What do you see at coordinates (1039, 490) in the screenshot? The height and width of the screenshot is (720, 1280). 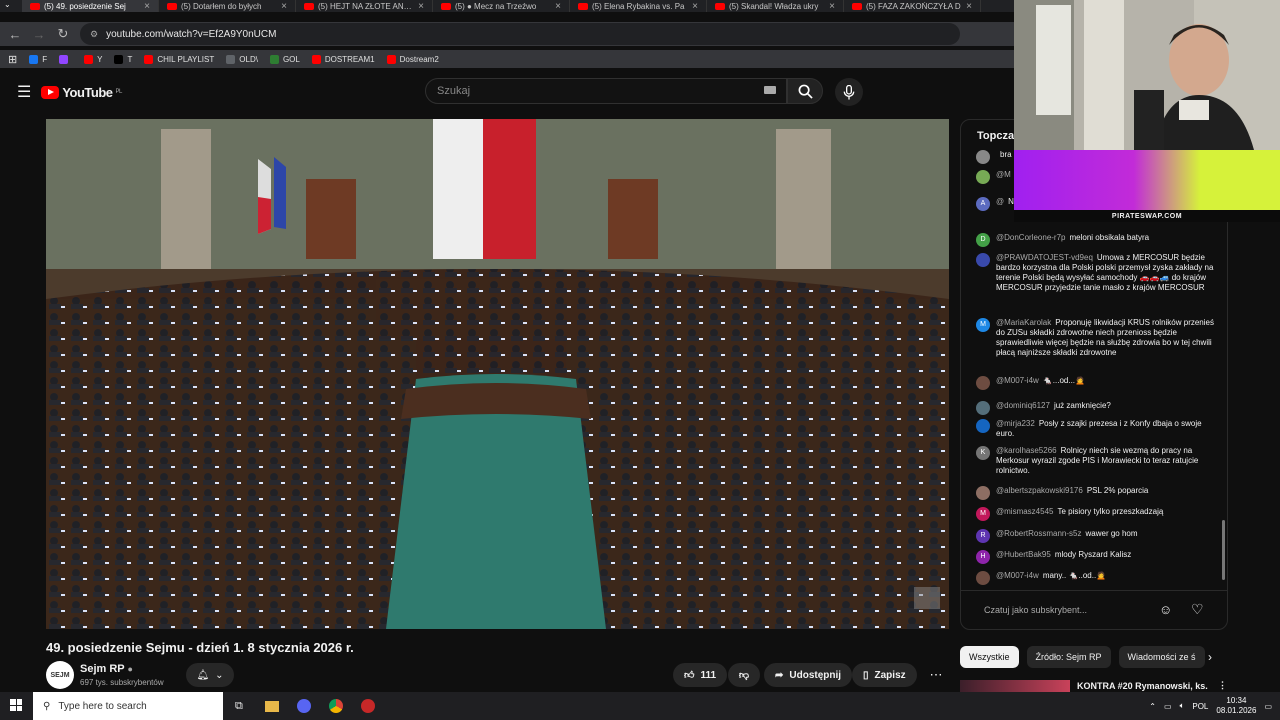 I see `chat-author-name: @albertszpakowski9176` at bounding box center [1039, 490].